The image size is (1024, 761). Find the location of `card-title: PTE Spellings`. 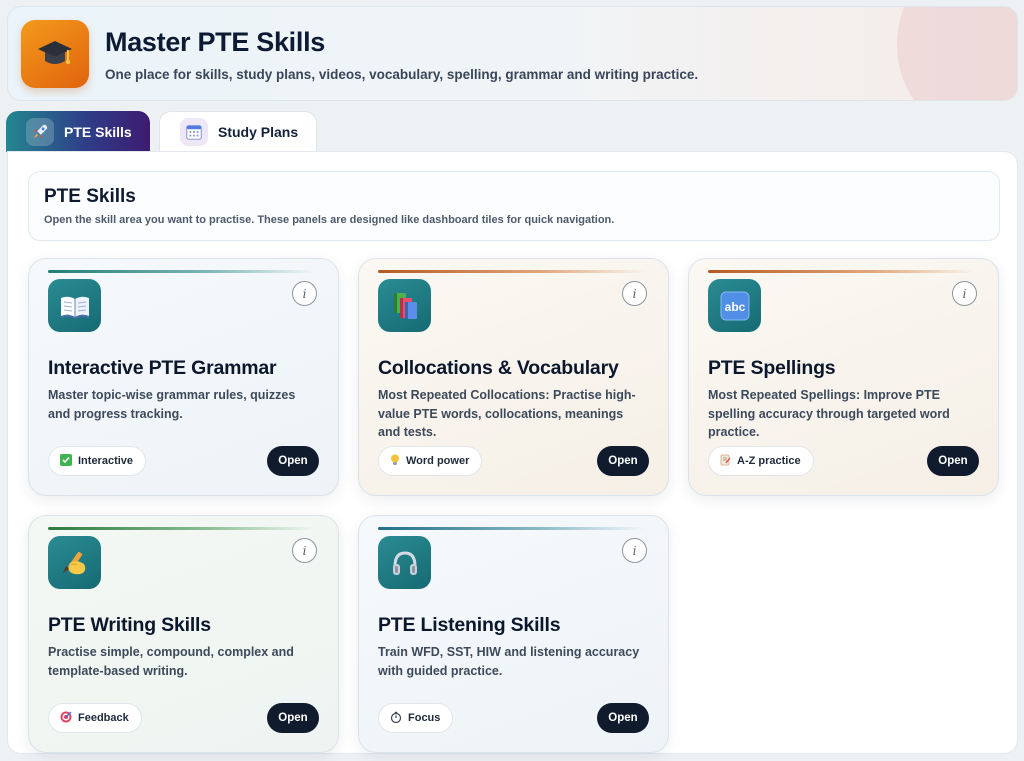

card-title: PTE Spellings is located at coordinates (772, 368).